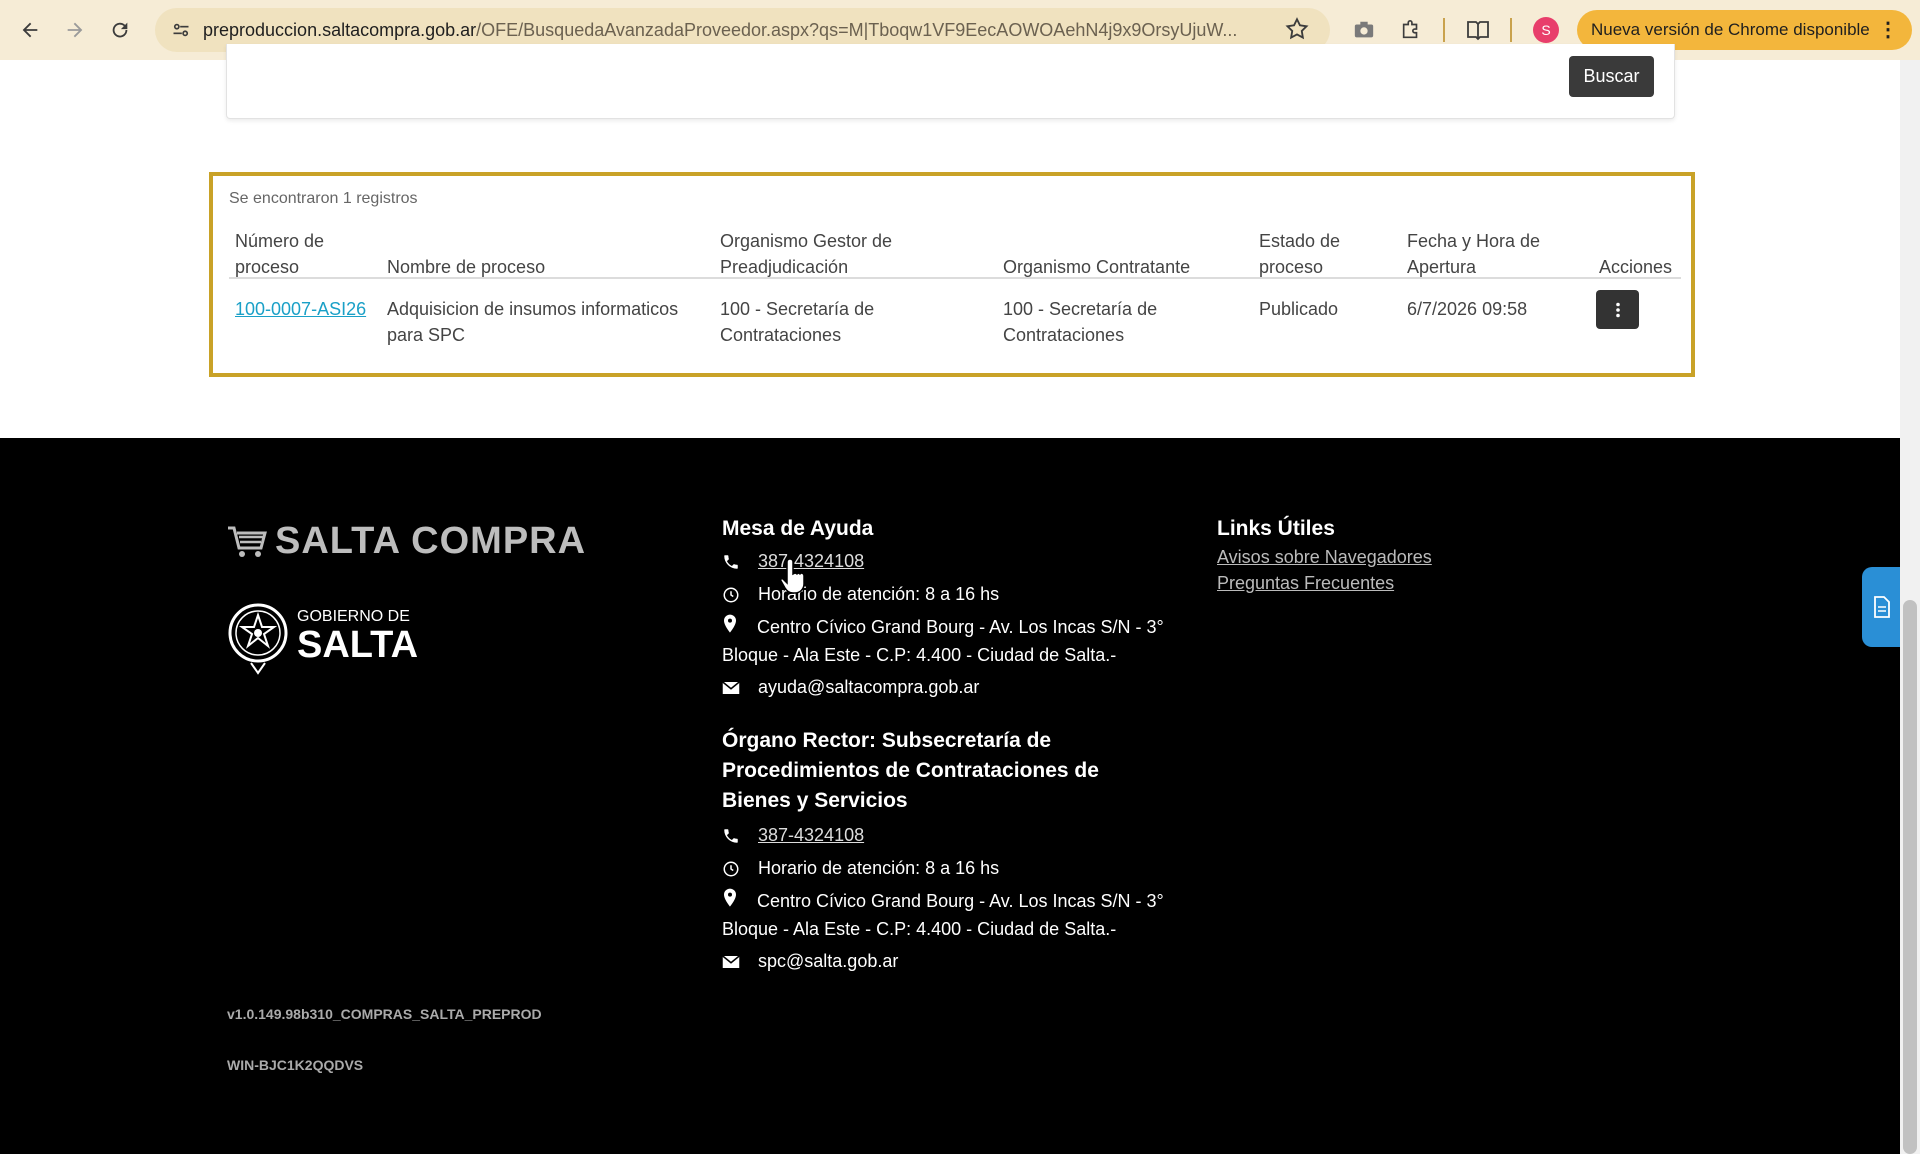 This screenshot has height=1154, width=1920. I want to click on version-text: v1.0.149.98b310_COMPRAS_SALTA_PREPROD, so click(384, 1014).